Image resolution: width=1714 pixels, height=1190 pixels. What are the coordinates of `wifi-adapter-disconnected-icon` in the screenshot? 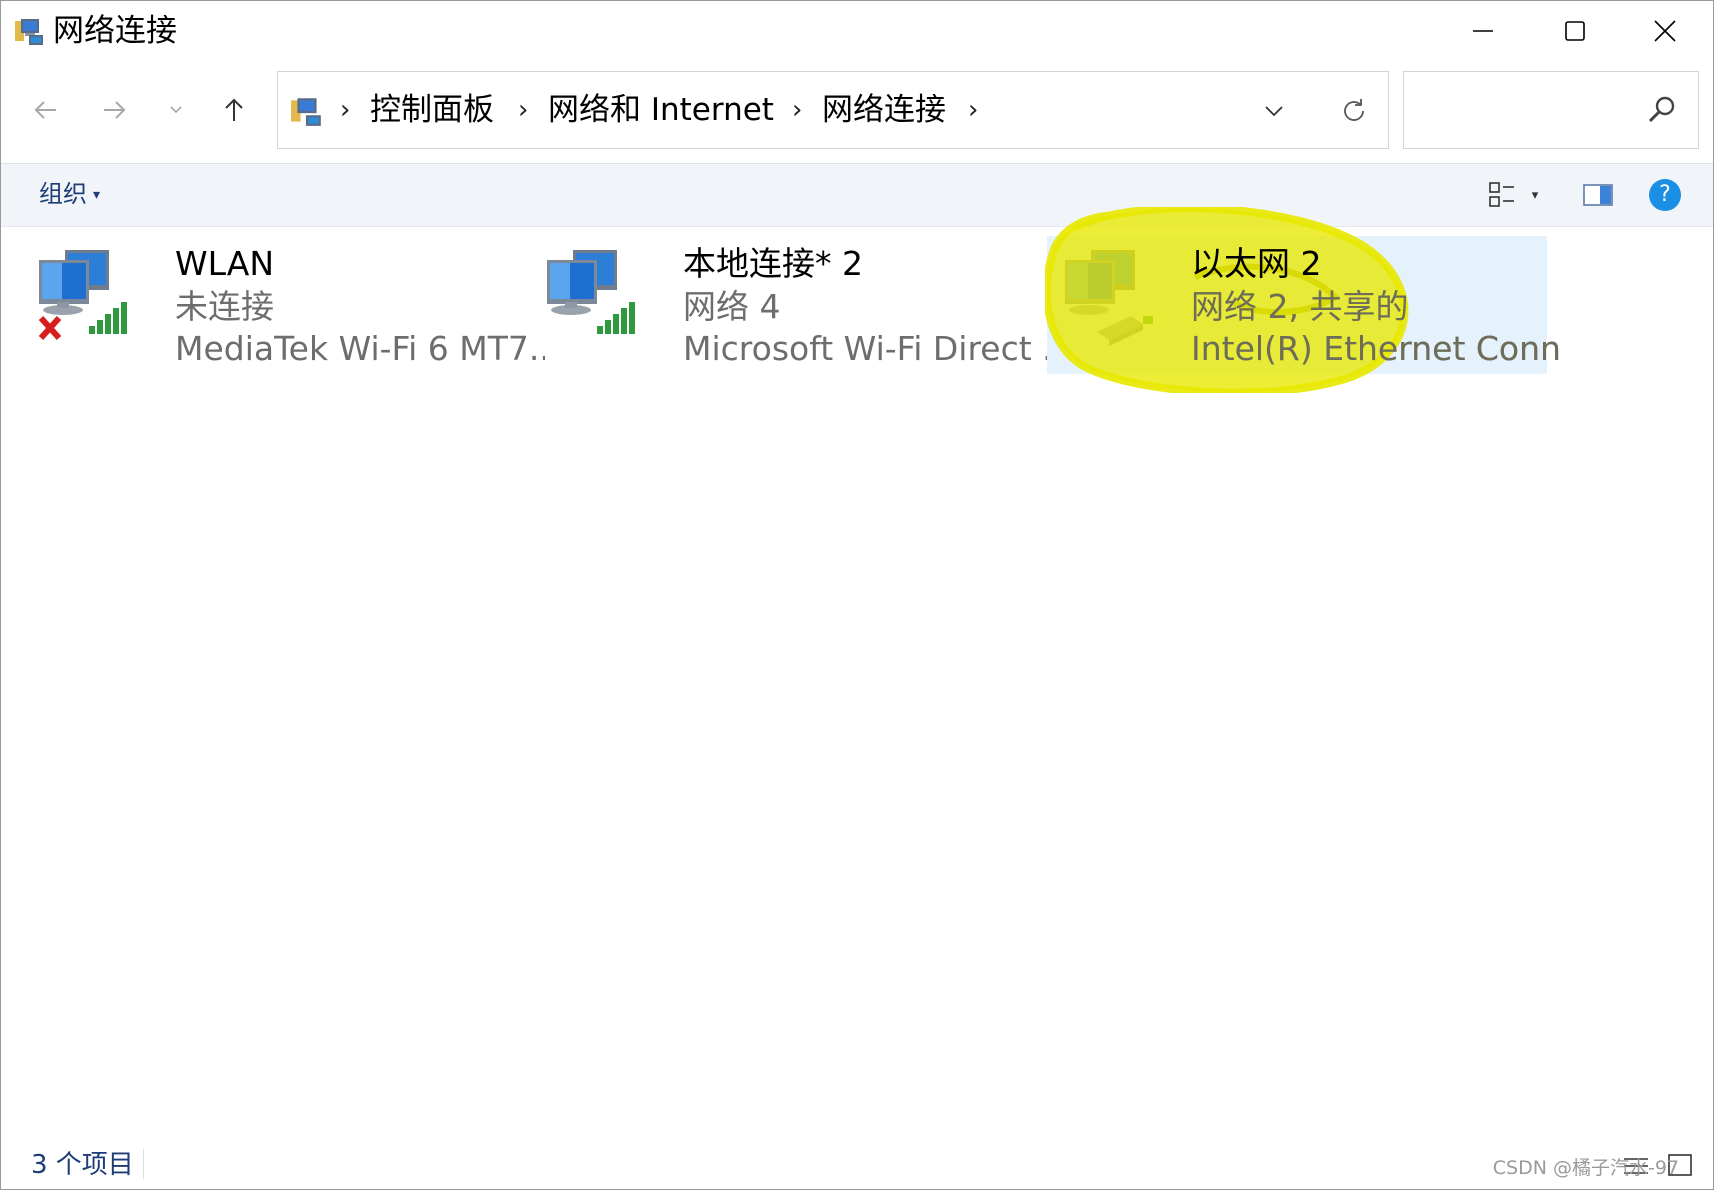 It's located at (82, 295).